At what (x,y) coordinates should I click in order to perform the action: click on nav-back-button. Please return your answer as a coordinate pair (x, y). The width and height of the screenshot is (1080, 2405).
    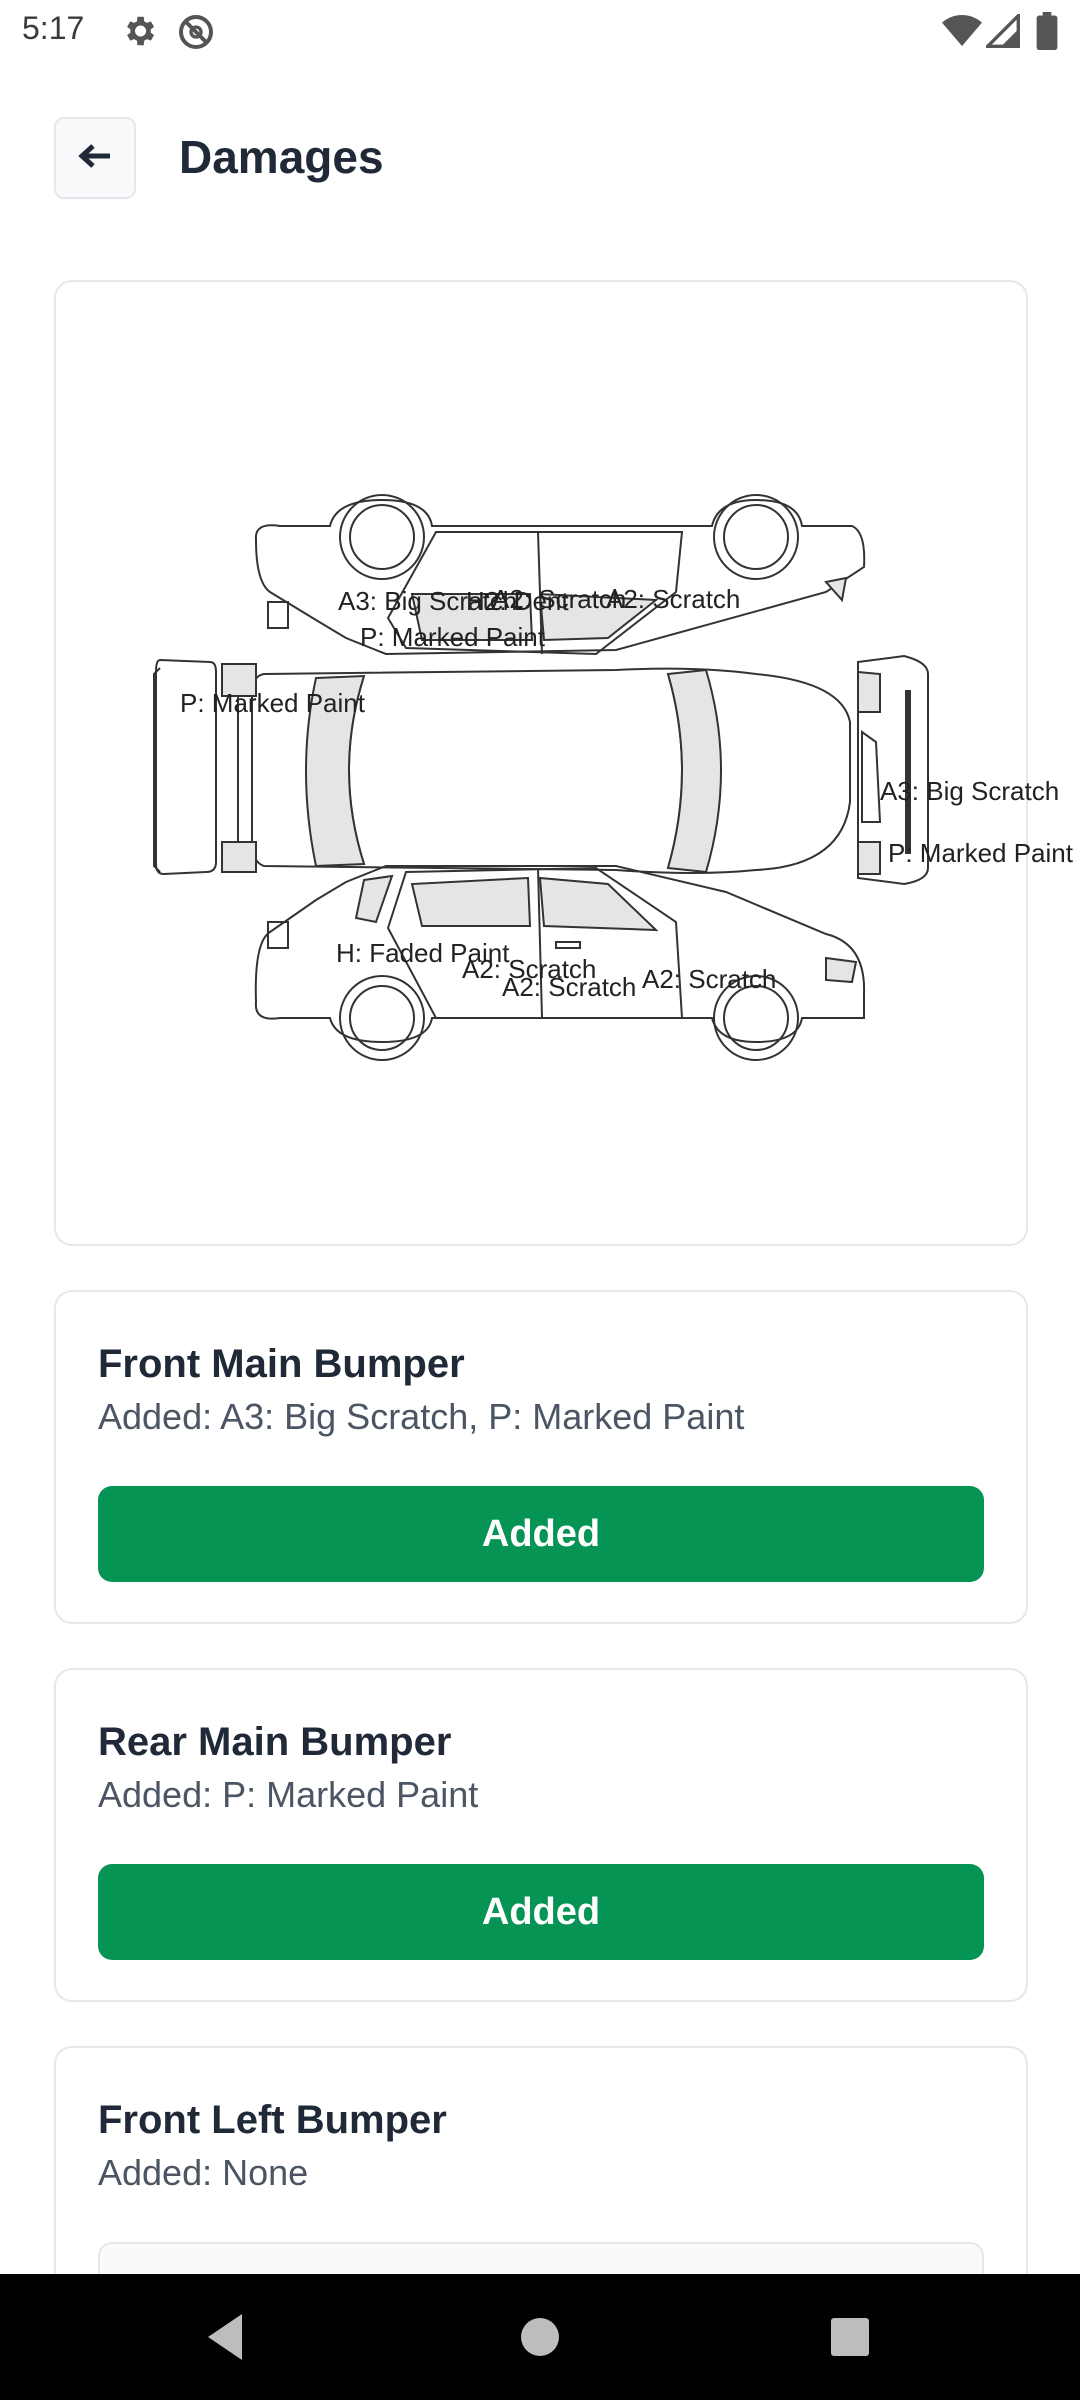
    Looking at the image, I should click on (228, 2337).